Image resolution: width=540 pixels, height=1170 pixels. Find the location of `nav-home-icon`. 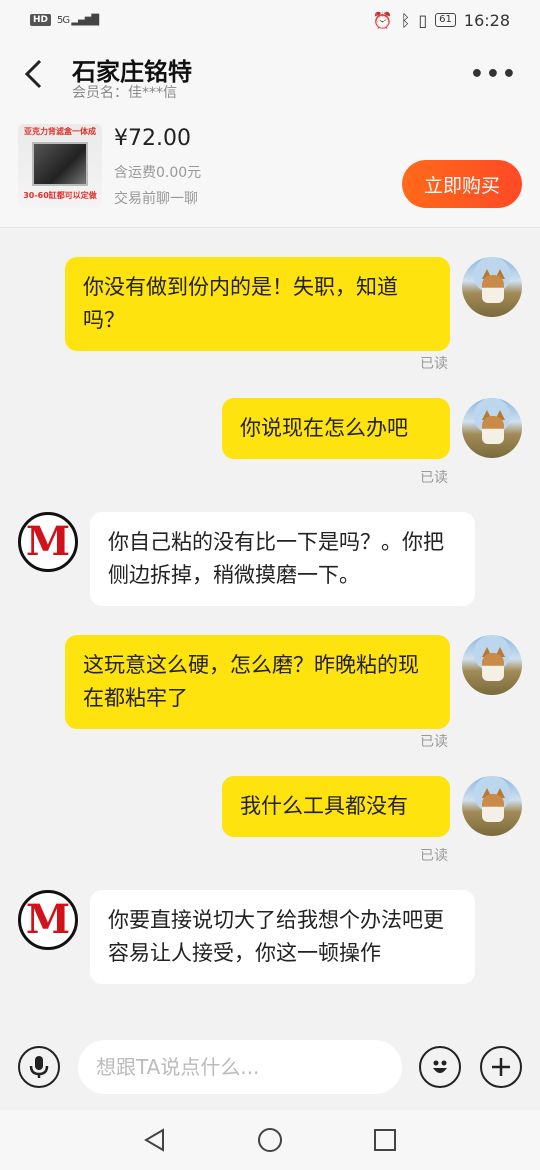

nav-home-icon is located at coordinates (270, 1140).